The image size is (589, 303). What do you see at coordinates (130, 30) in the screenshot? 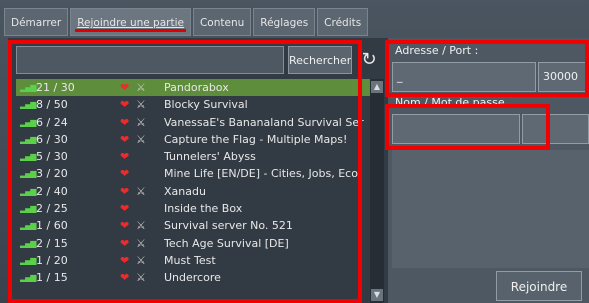
I see `active-tab-indicator` at bounding box center [130, 30].